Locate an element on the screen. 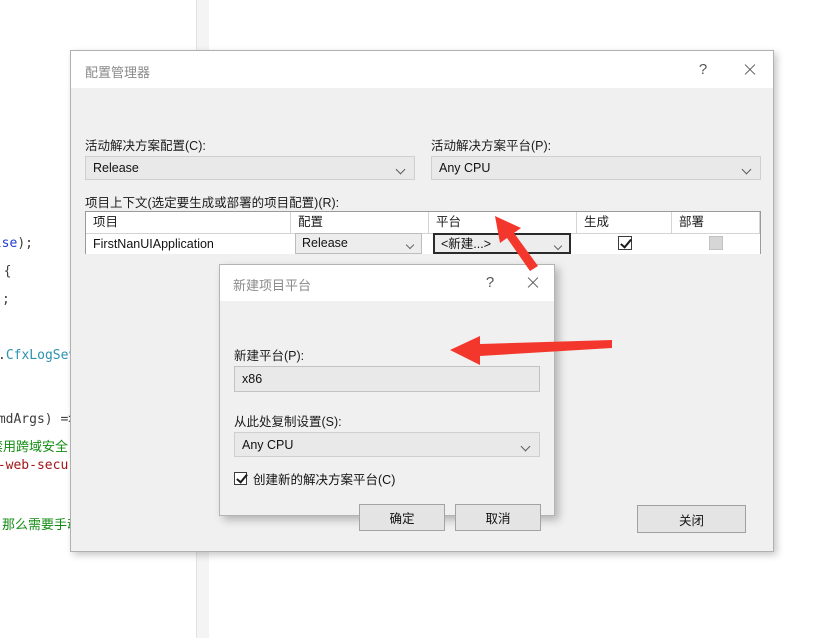 This screenshot has height=638, width=834. cancel-button: 取消 is located at coordinates (498, 517).